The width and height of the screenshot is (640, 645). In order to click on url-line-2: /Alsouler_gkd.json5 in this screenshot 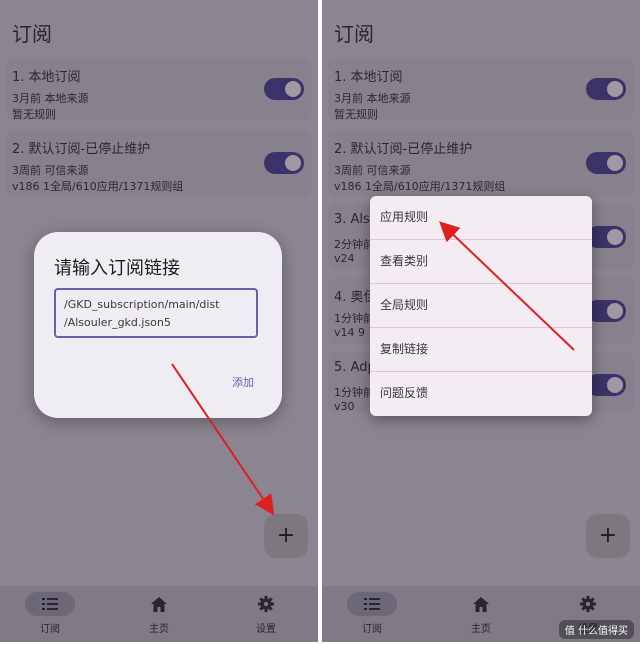, I will do `click(117, 322)`.